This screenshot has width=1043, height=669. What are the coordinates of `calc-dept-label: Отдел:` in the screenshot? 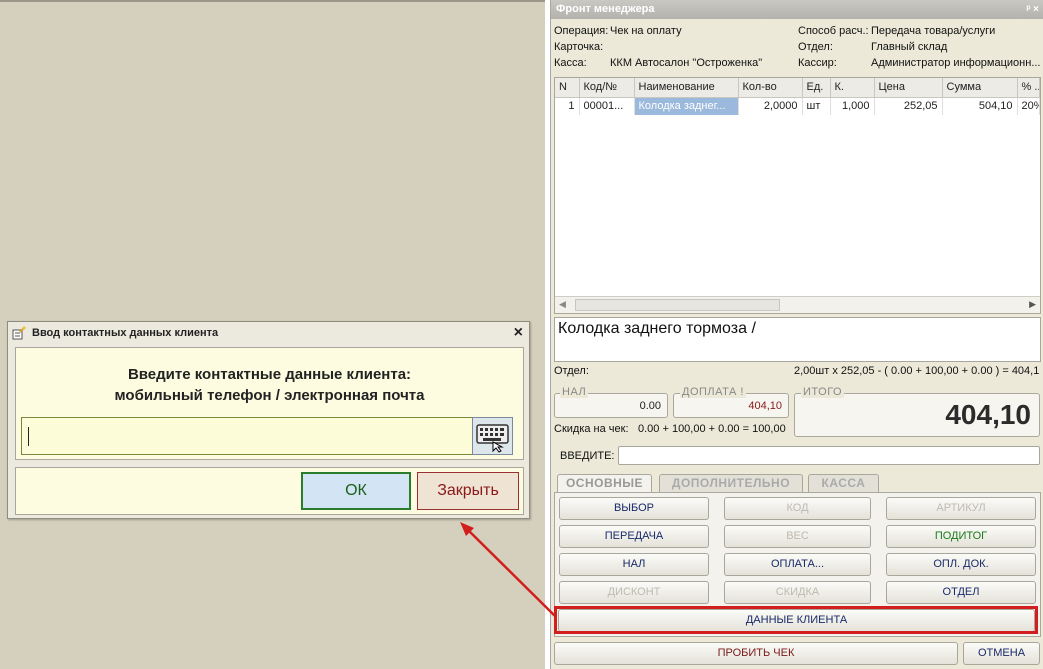 It's located at (571, 371).